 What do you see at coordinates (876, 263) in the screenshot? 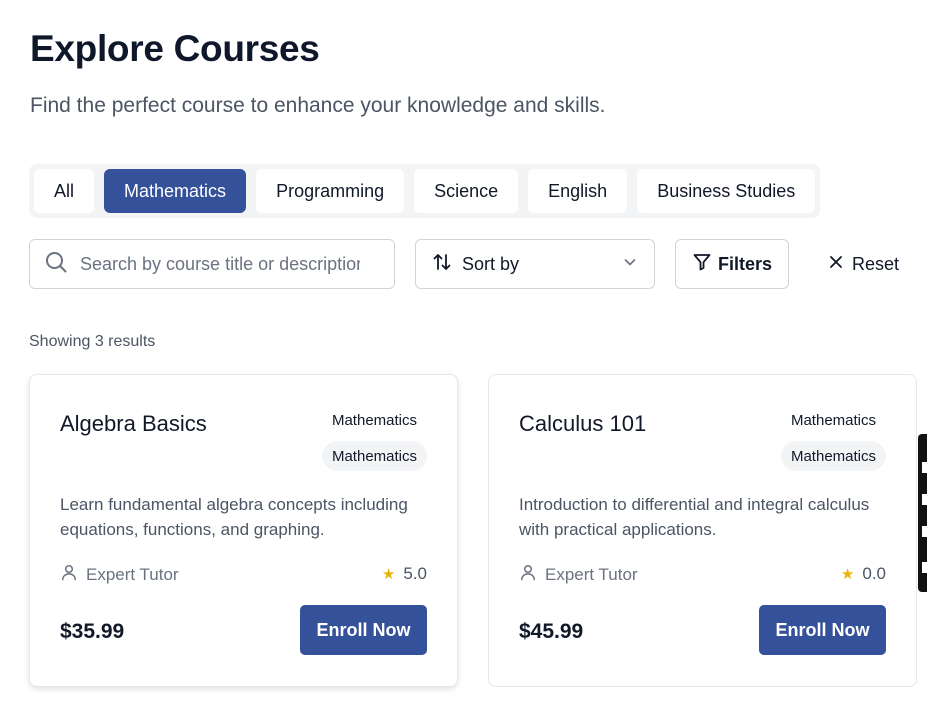
I see `reset-label: Reset` at bounding box center [876, 263].